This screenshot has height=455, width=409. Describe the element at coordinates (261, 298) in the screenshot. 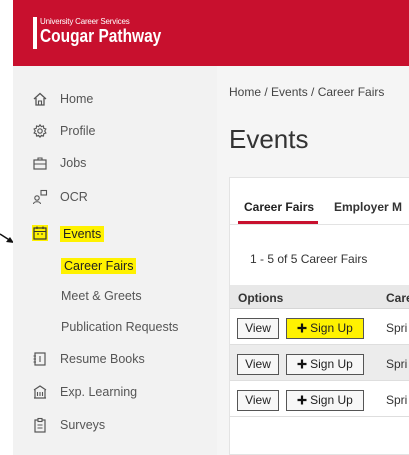

I see `column-header-options: Options` at that location.